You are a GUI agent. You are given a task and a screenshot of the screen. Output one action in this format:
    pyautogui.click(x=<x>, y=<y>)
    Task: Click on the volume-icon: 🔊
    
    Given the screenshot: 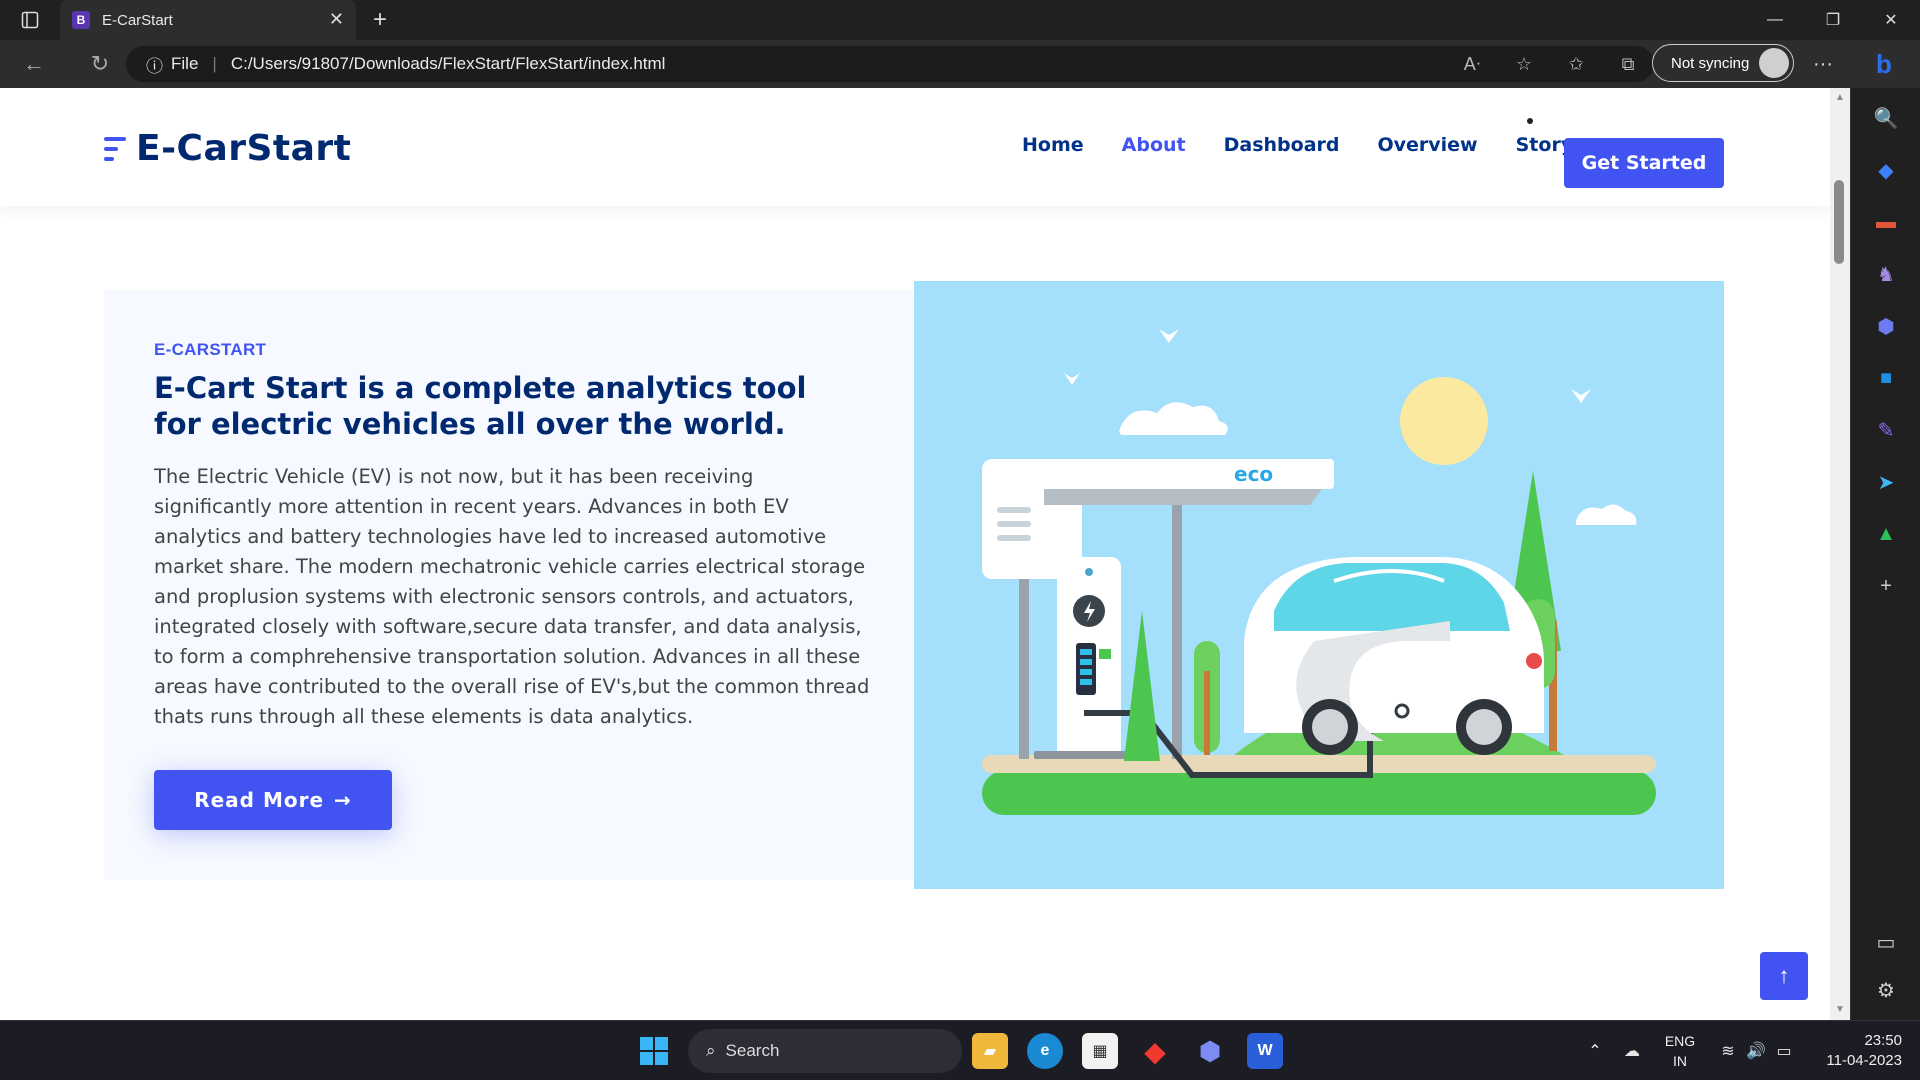 What is the action you would take?
    pyautogui.click(x=1756, y=1051)
    